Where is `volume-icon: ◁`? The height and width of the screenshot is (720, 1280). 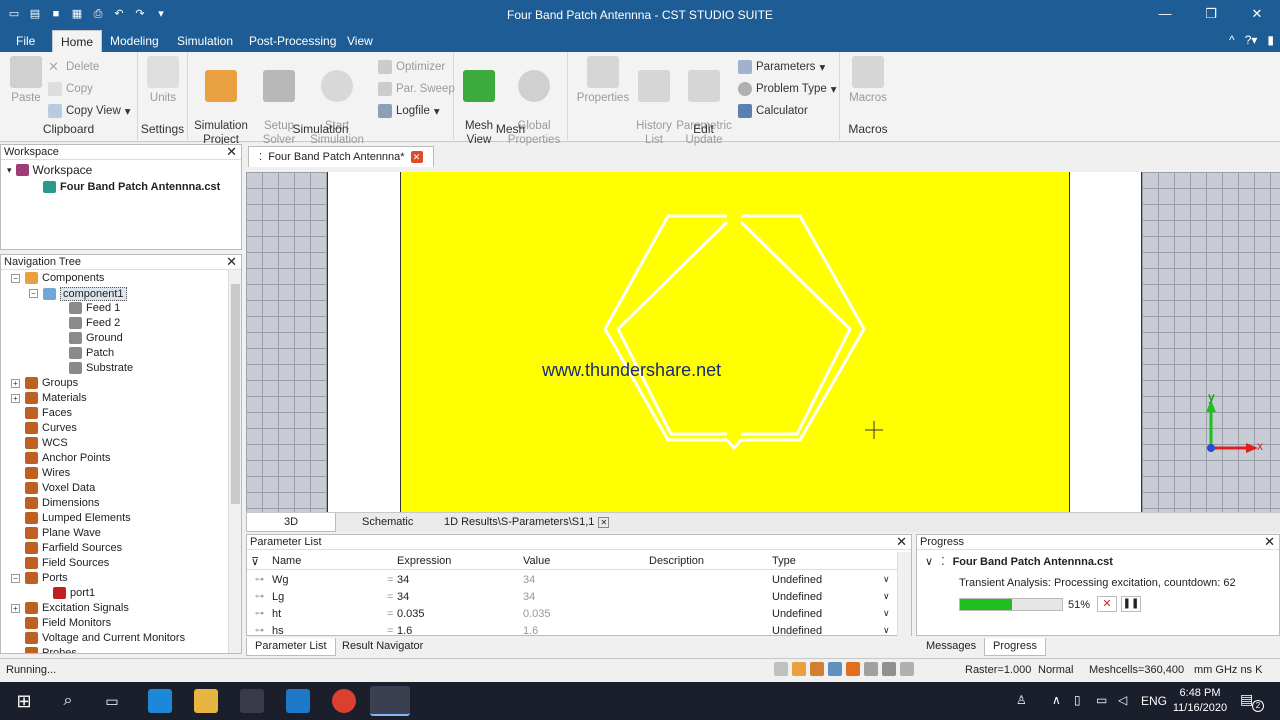
volume-icon: ◁ is located at coordinates (1122, 700).